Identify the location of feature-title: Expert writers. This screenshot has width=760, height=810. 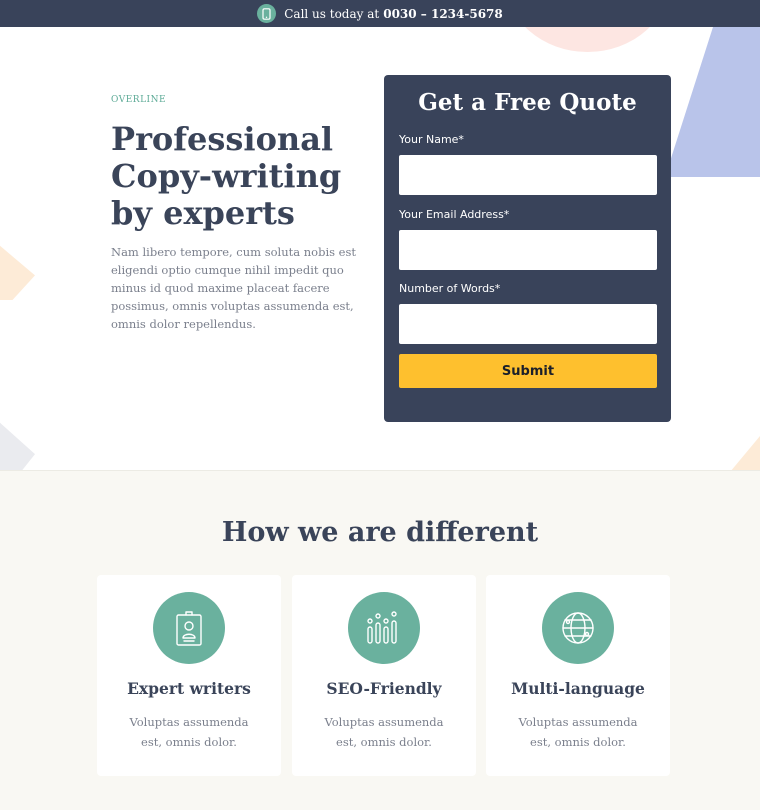
(189, 688).